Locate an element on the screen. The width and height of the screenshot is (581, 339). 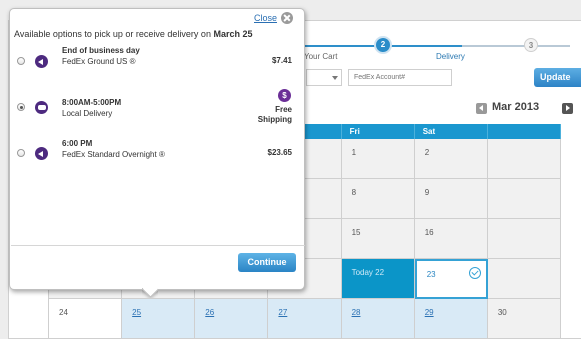
update-button: Update is located at coordinates (557, 77).